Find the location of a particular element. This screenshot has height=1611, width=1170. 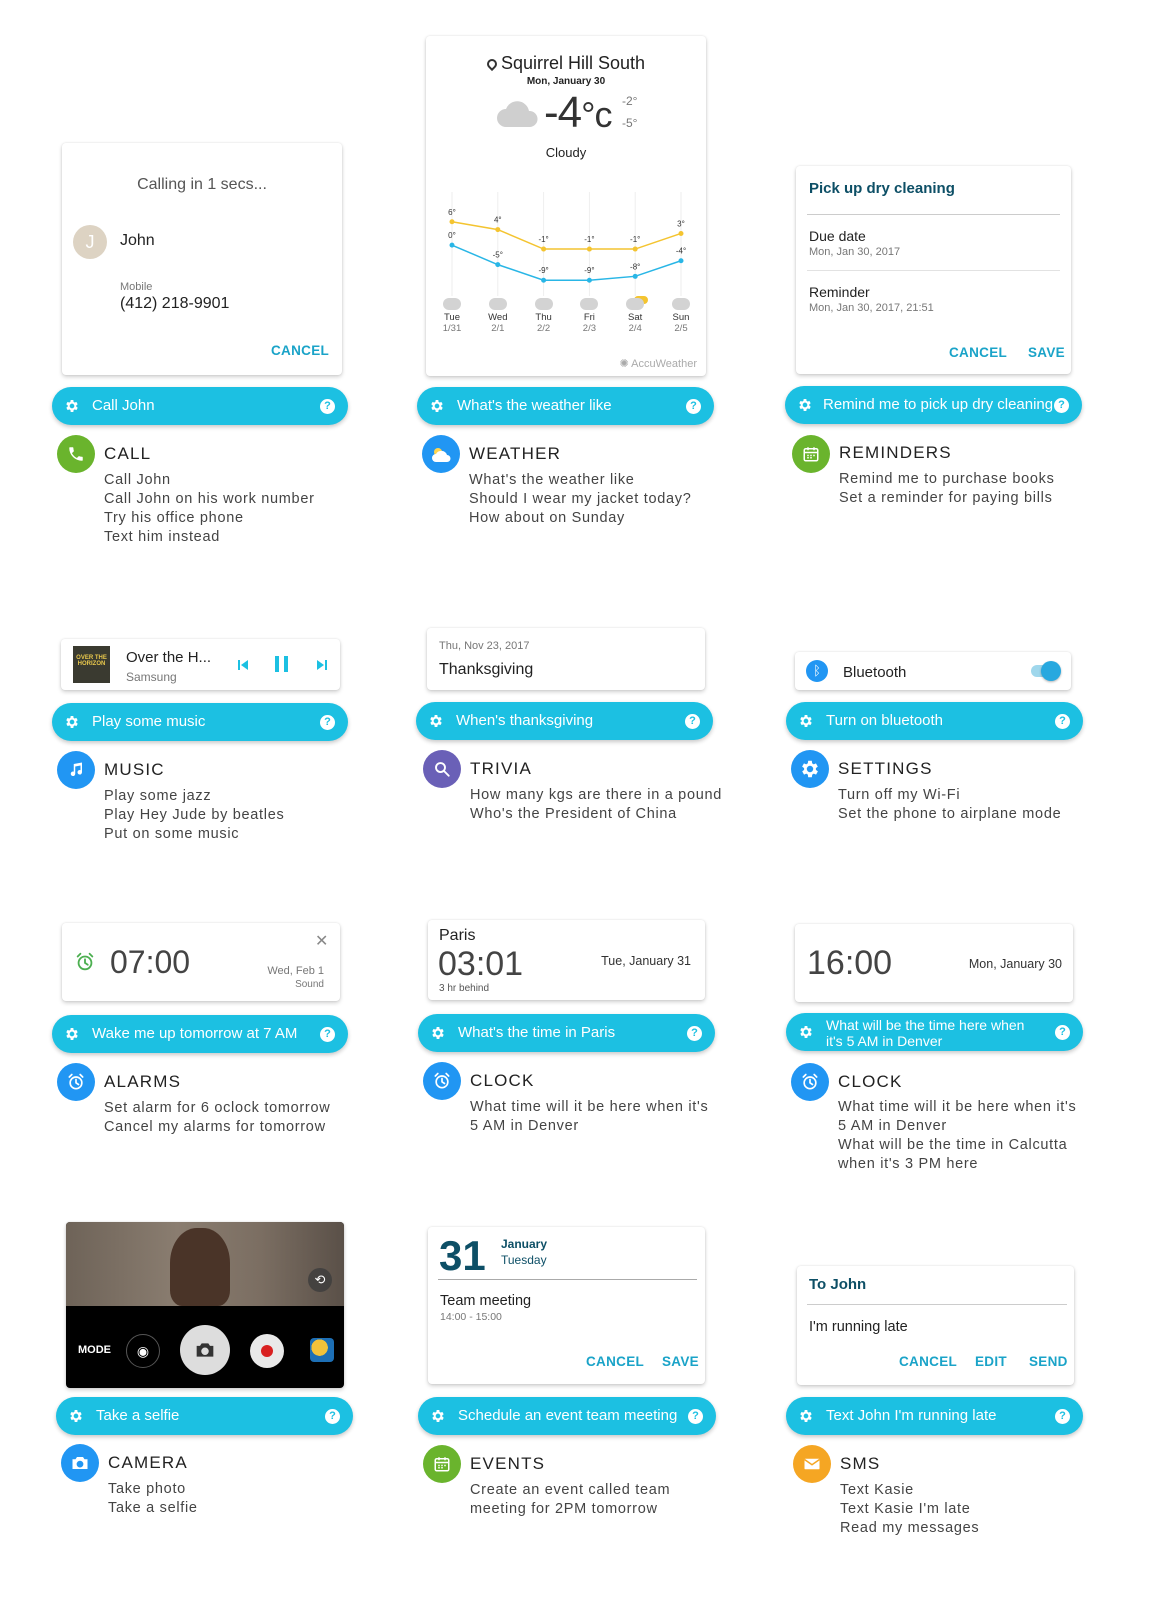

record-button is located at coordinates (267, 1351).